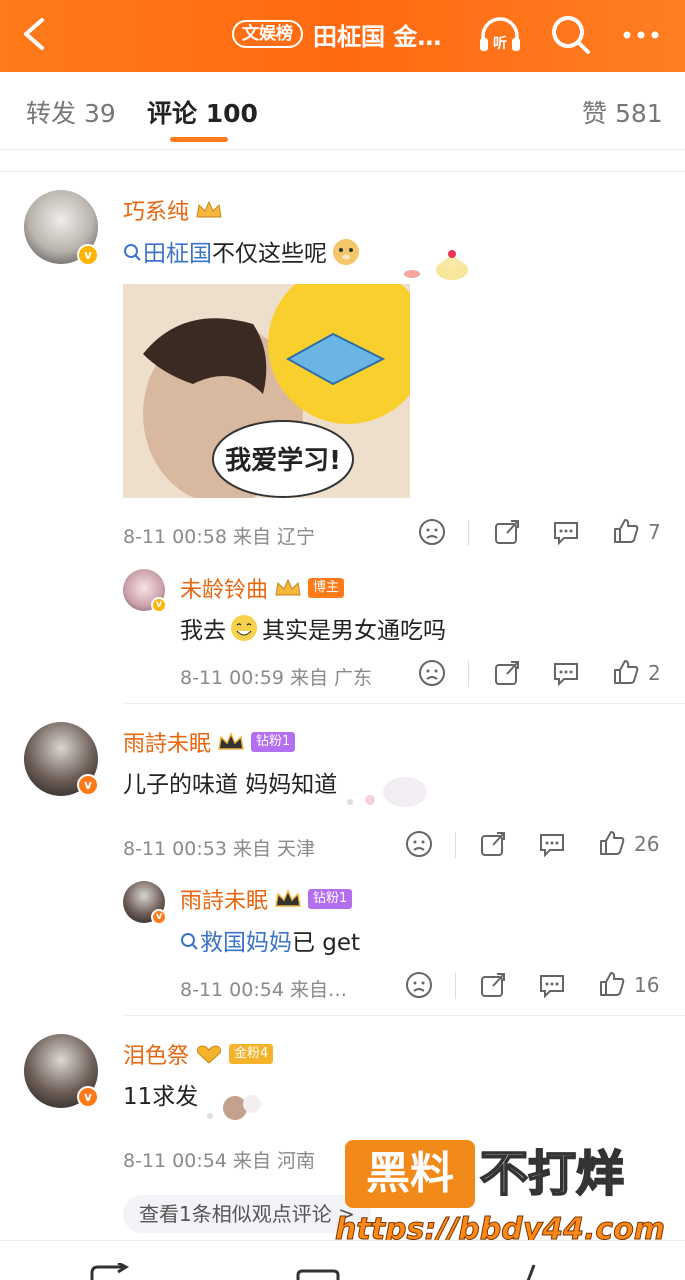  I want to click on like-count: 7, so click(654, 532).